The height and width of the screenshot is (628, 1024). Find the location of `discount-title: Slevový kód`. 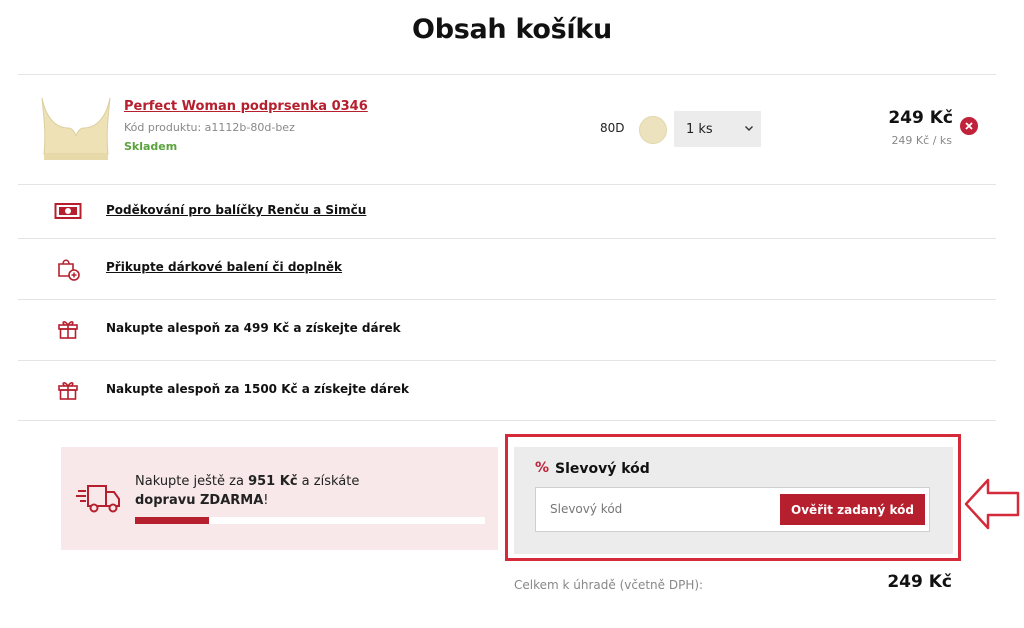

discount-title: Slevový kód is located at coordinates (602, 469).